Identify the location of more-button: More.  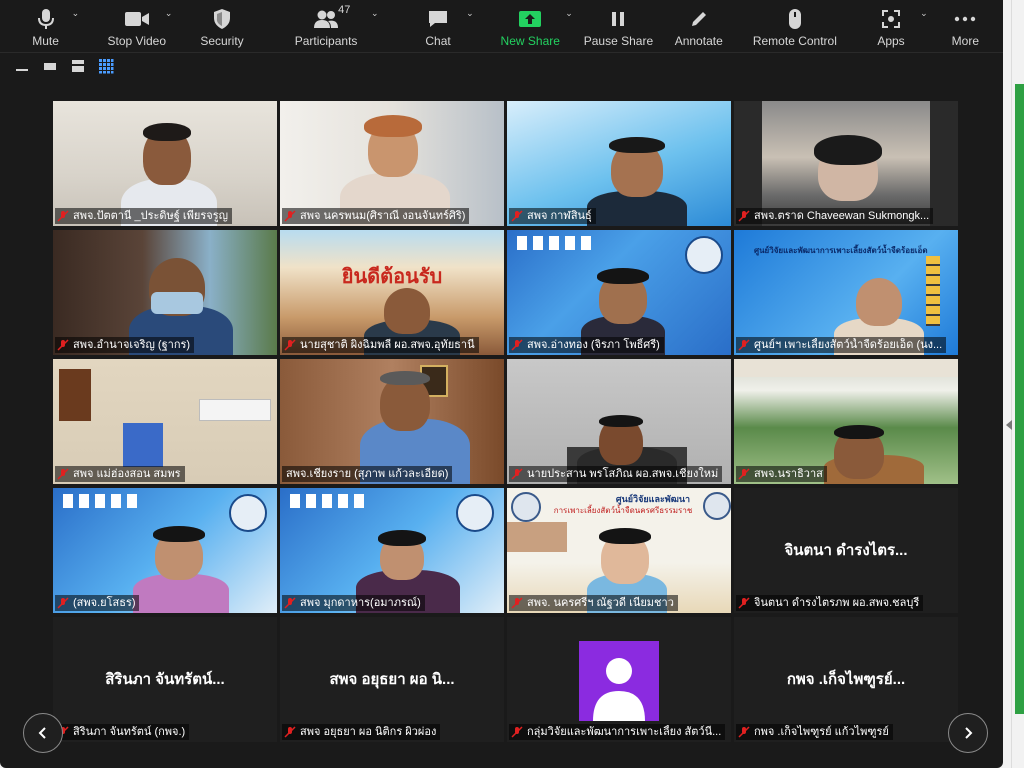
(965, 26).